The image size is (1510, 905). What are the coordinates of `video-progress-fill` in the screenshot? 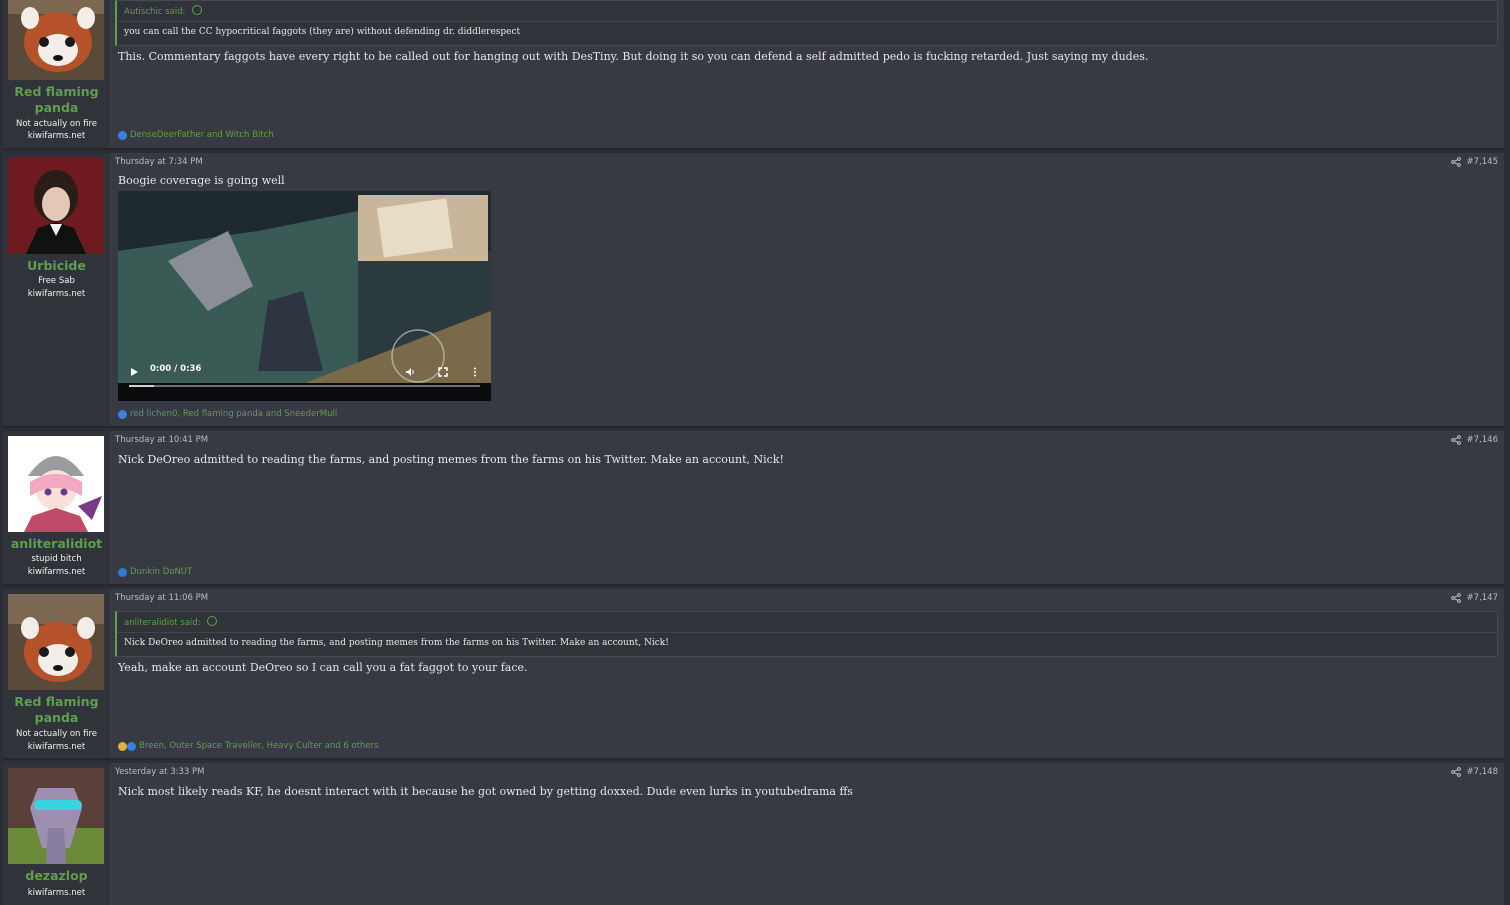 It's located at (141, 386).